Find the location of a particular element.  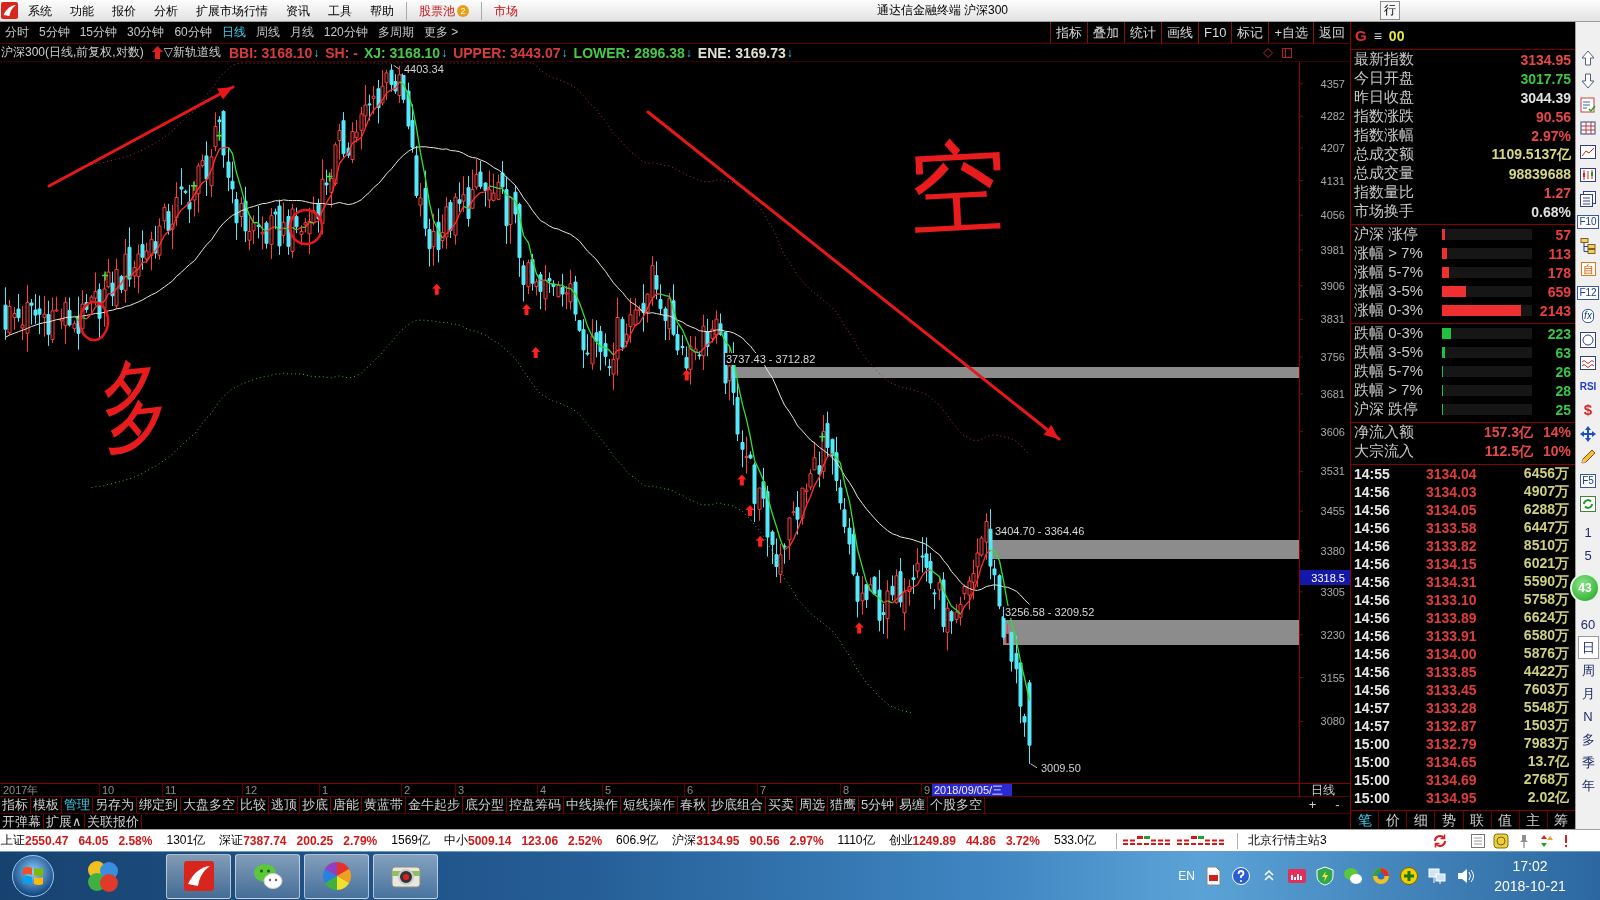

indicator-tab: 指标 is located at coordinates (15, 805).